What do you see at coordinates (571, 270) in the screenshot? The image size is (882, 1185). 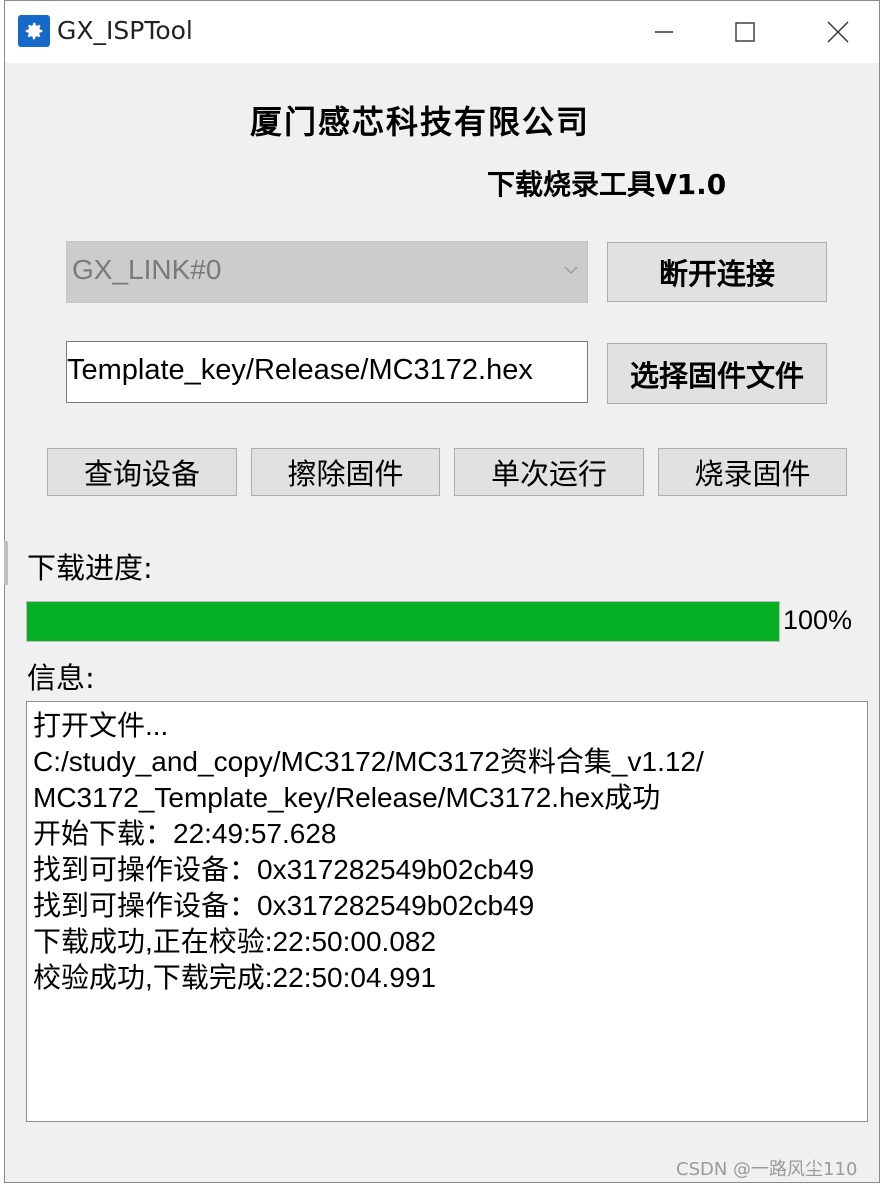 I see `chevron-down-icon` at bounding box center [571, 270].